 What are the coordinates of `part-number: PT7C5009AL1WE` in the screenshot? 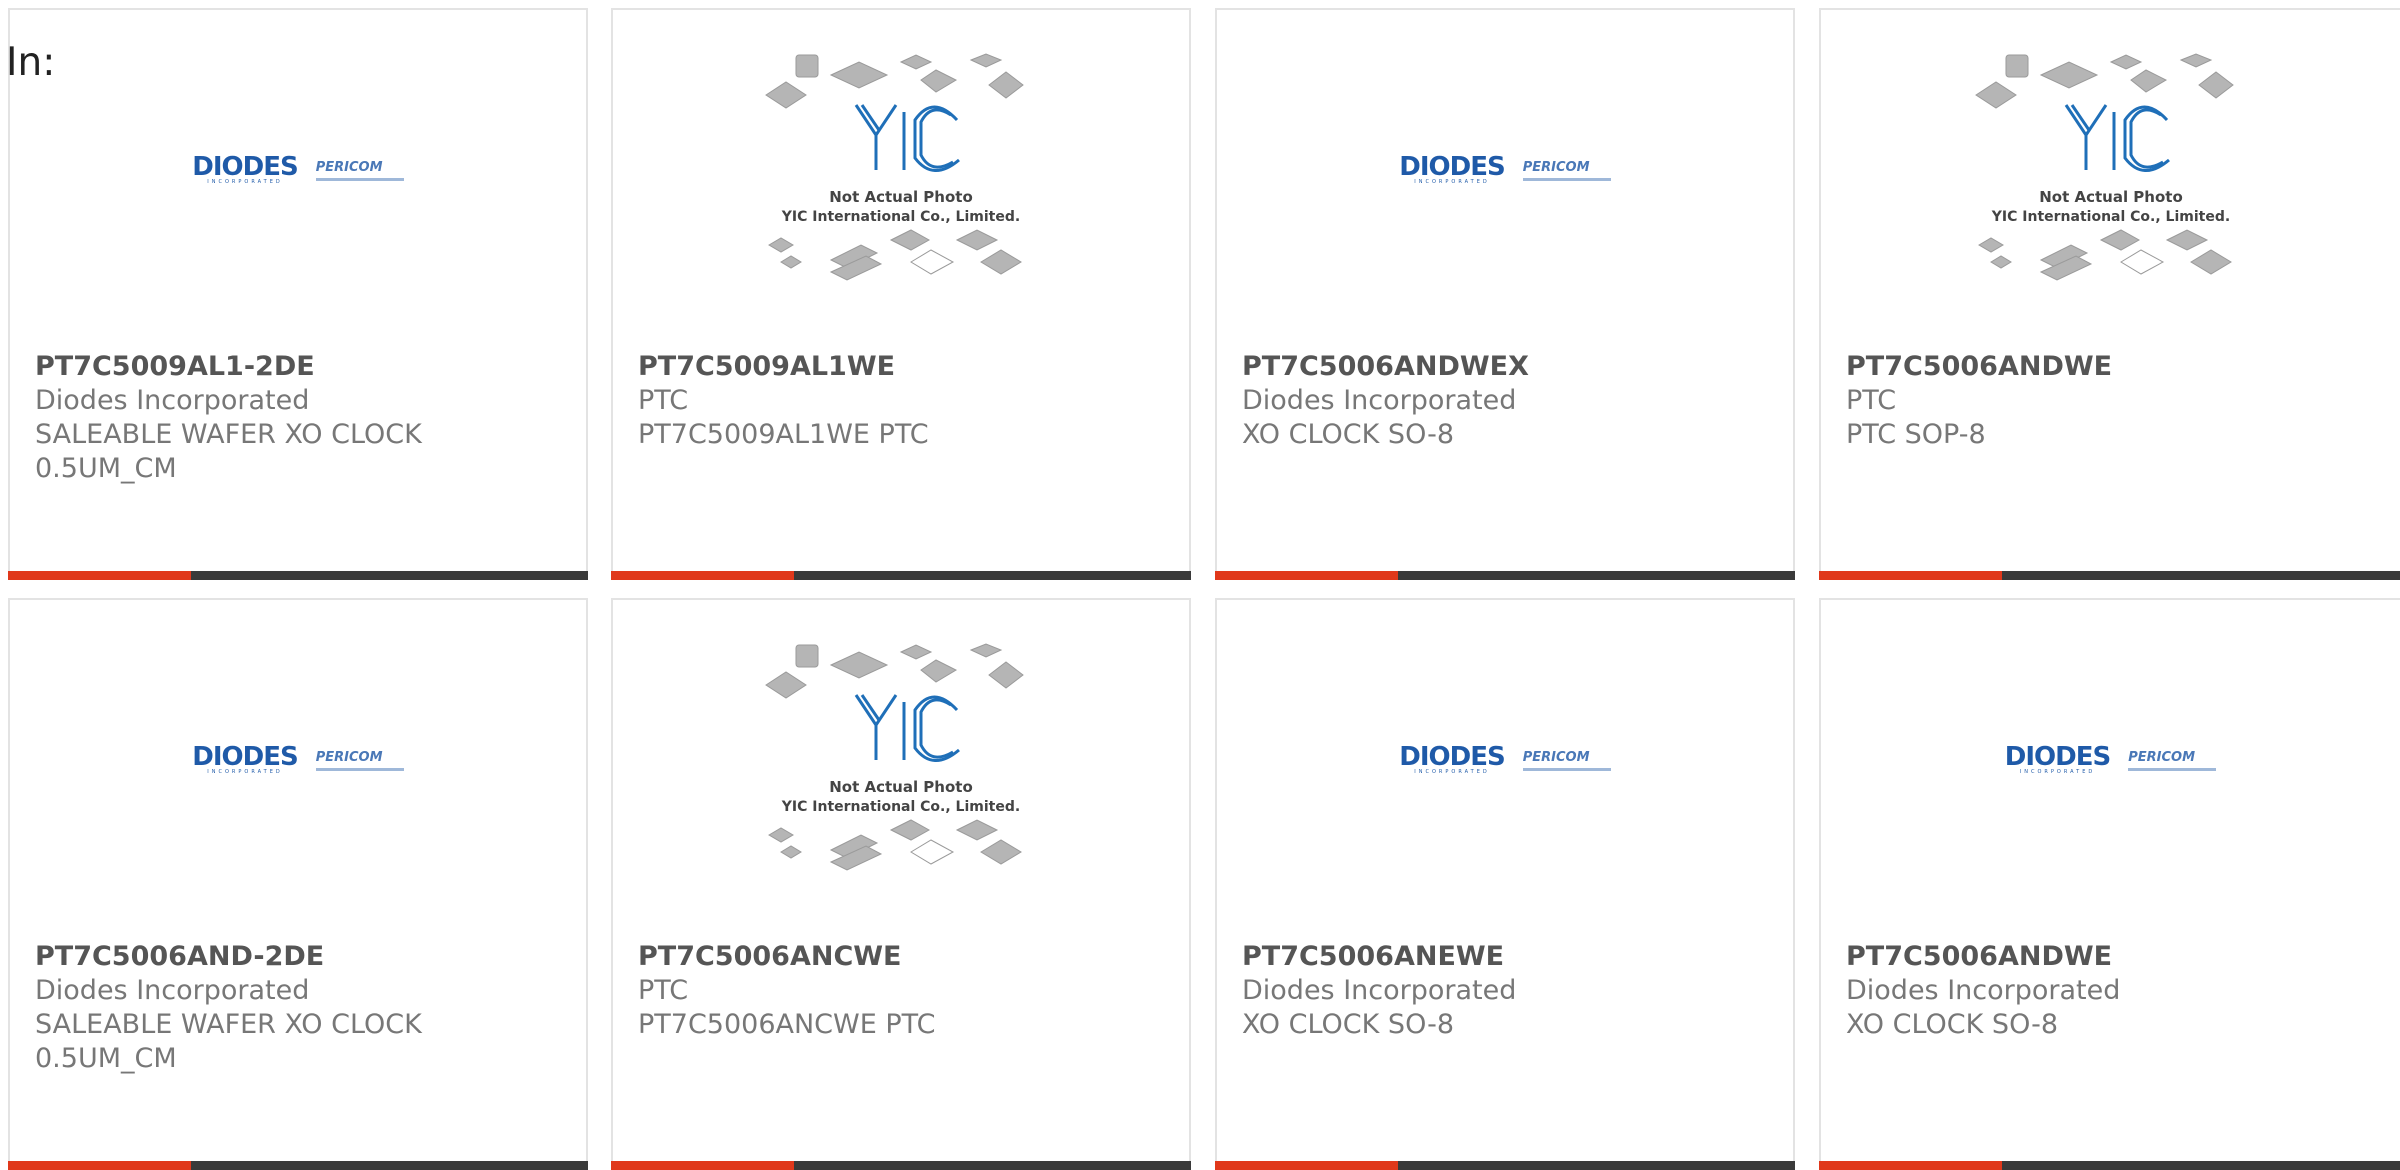 It's located at (903, 367).